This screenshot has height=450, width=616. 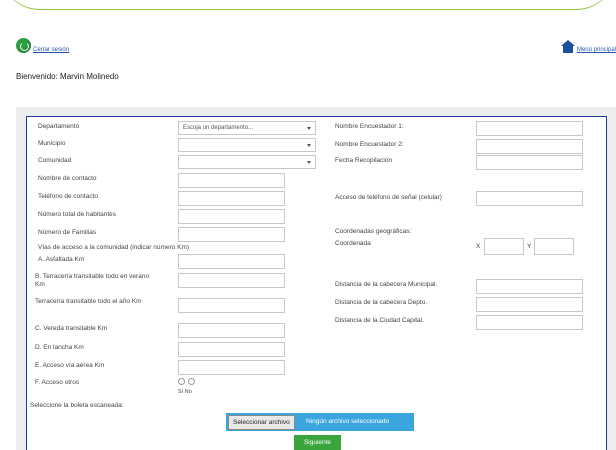 What do you see at coordinates (185, 392) in the screenshot?
I see `radio-options-label: Sí No` at bounding box center [185, 392].